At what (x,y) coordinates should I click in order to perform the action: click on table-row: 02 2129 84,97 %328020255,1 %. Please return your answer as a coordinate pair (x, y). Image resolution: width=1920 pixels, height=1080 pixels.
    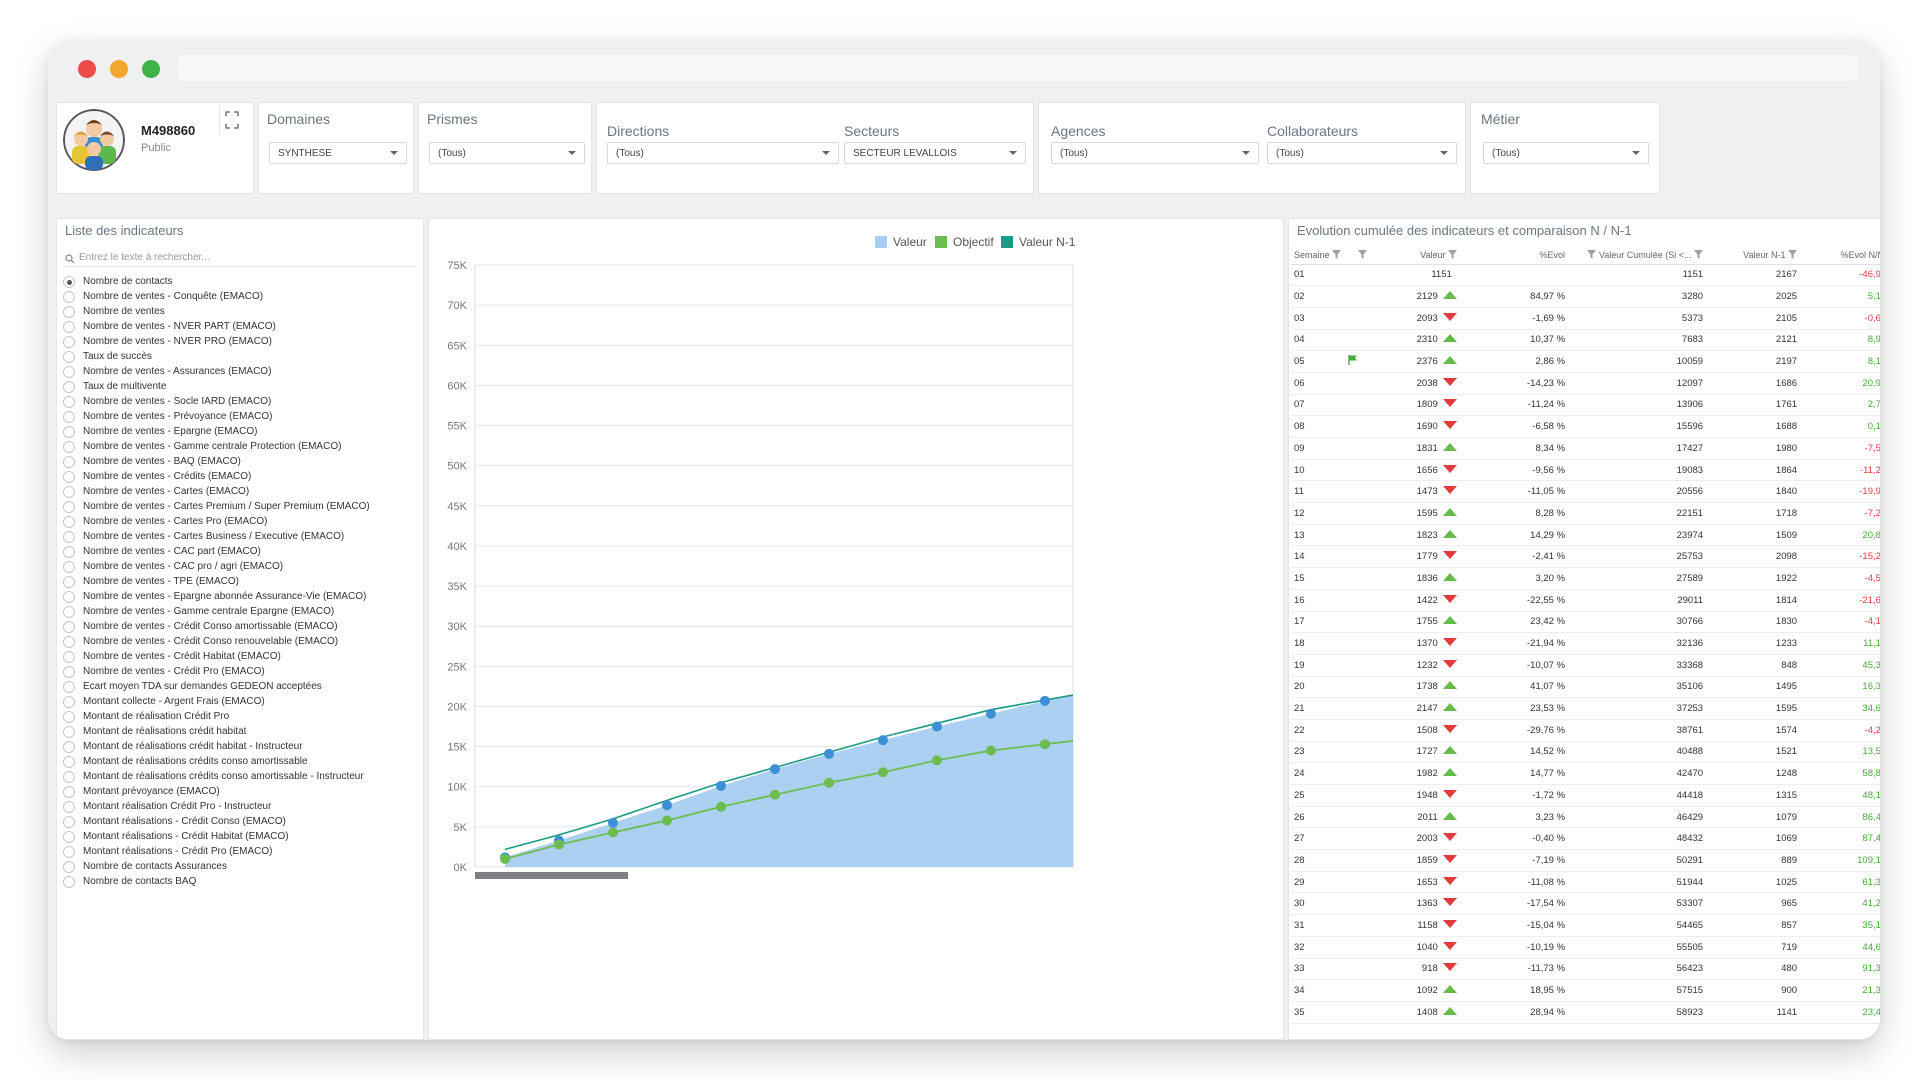
    Looking at the image, I should click on (1585, 296).